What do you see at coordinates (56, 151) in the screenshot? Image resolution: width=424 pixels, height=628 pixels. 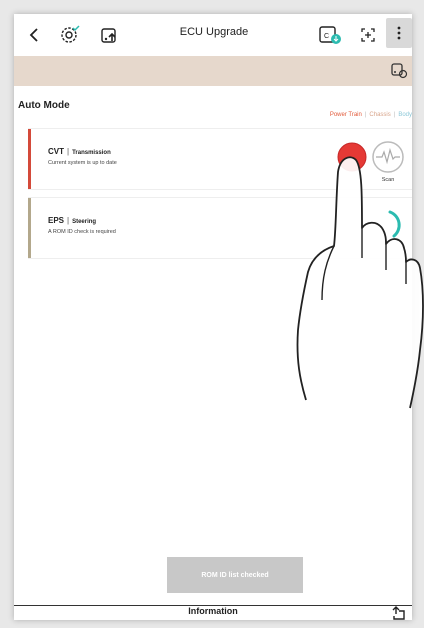 I see `ecu-name: CVT` at bounding box center [56, 151].